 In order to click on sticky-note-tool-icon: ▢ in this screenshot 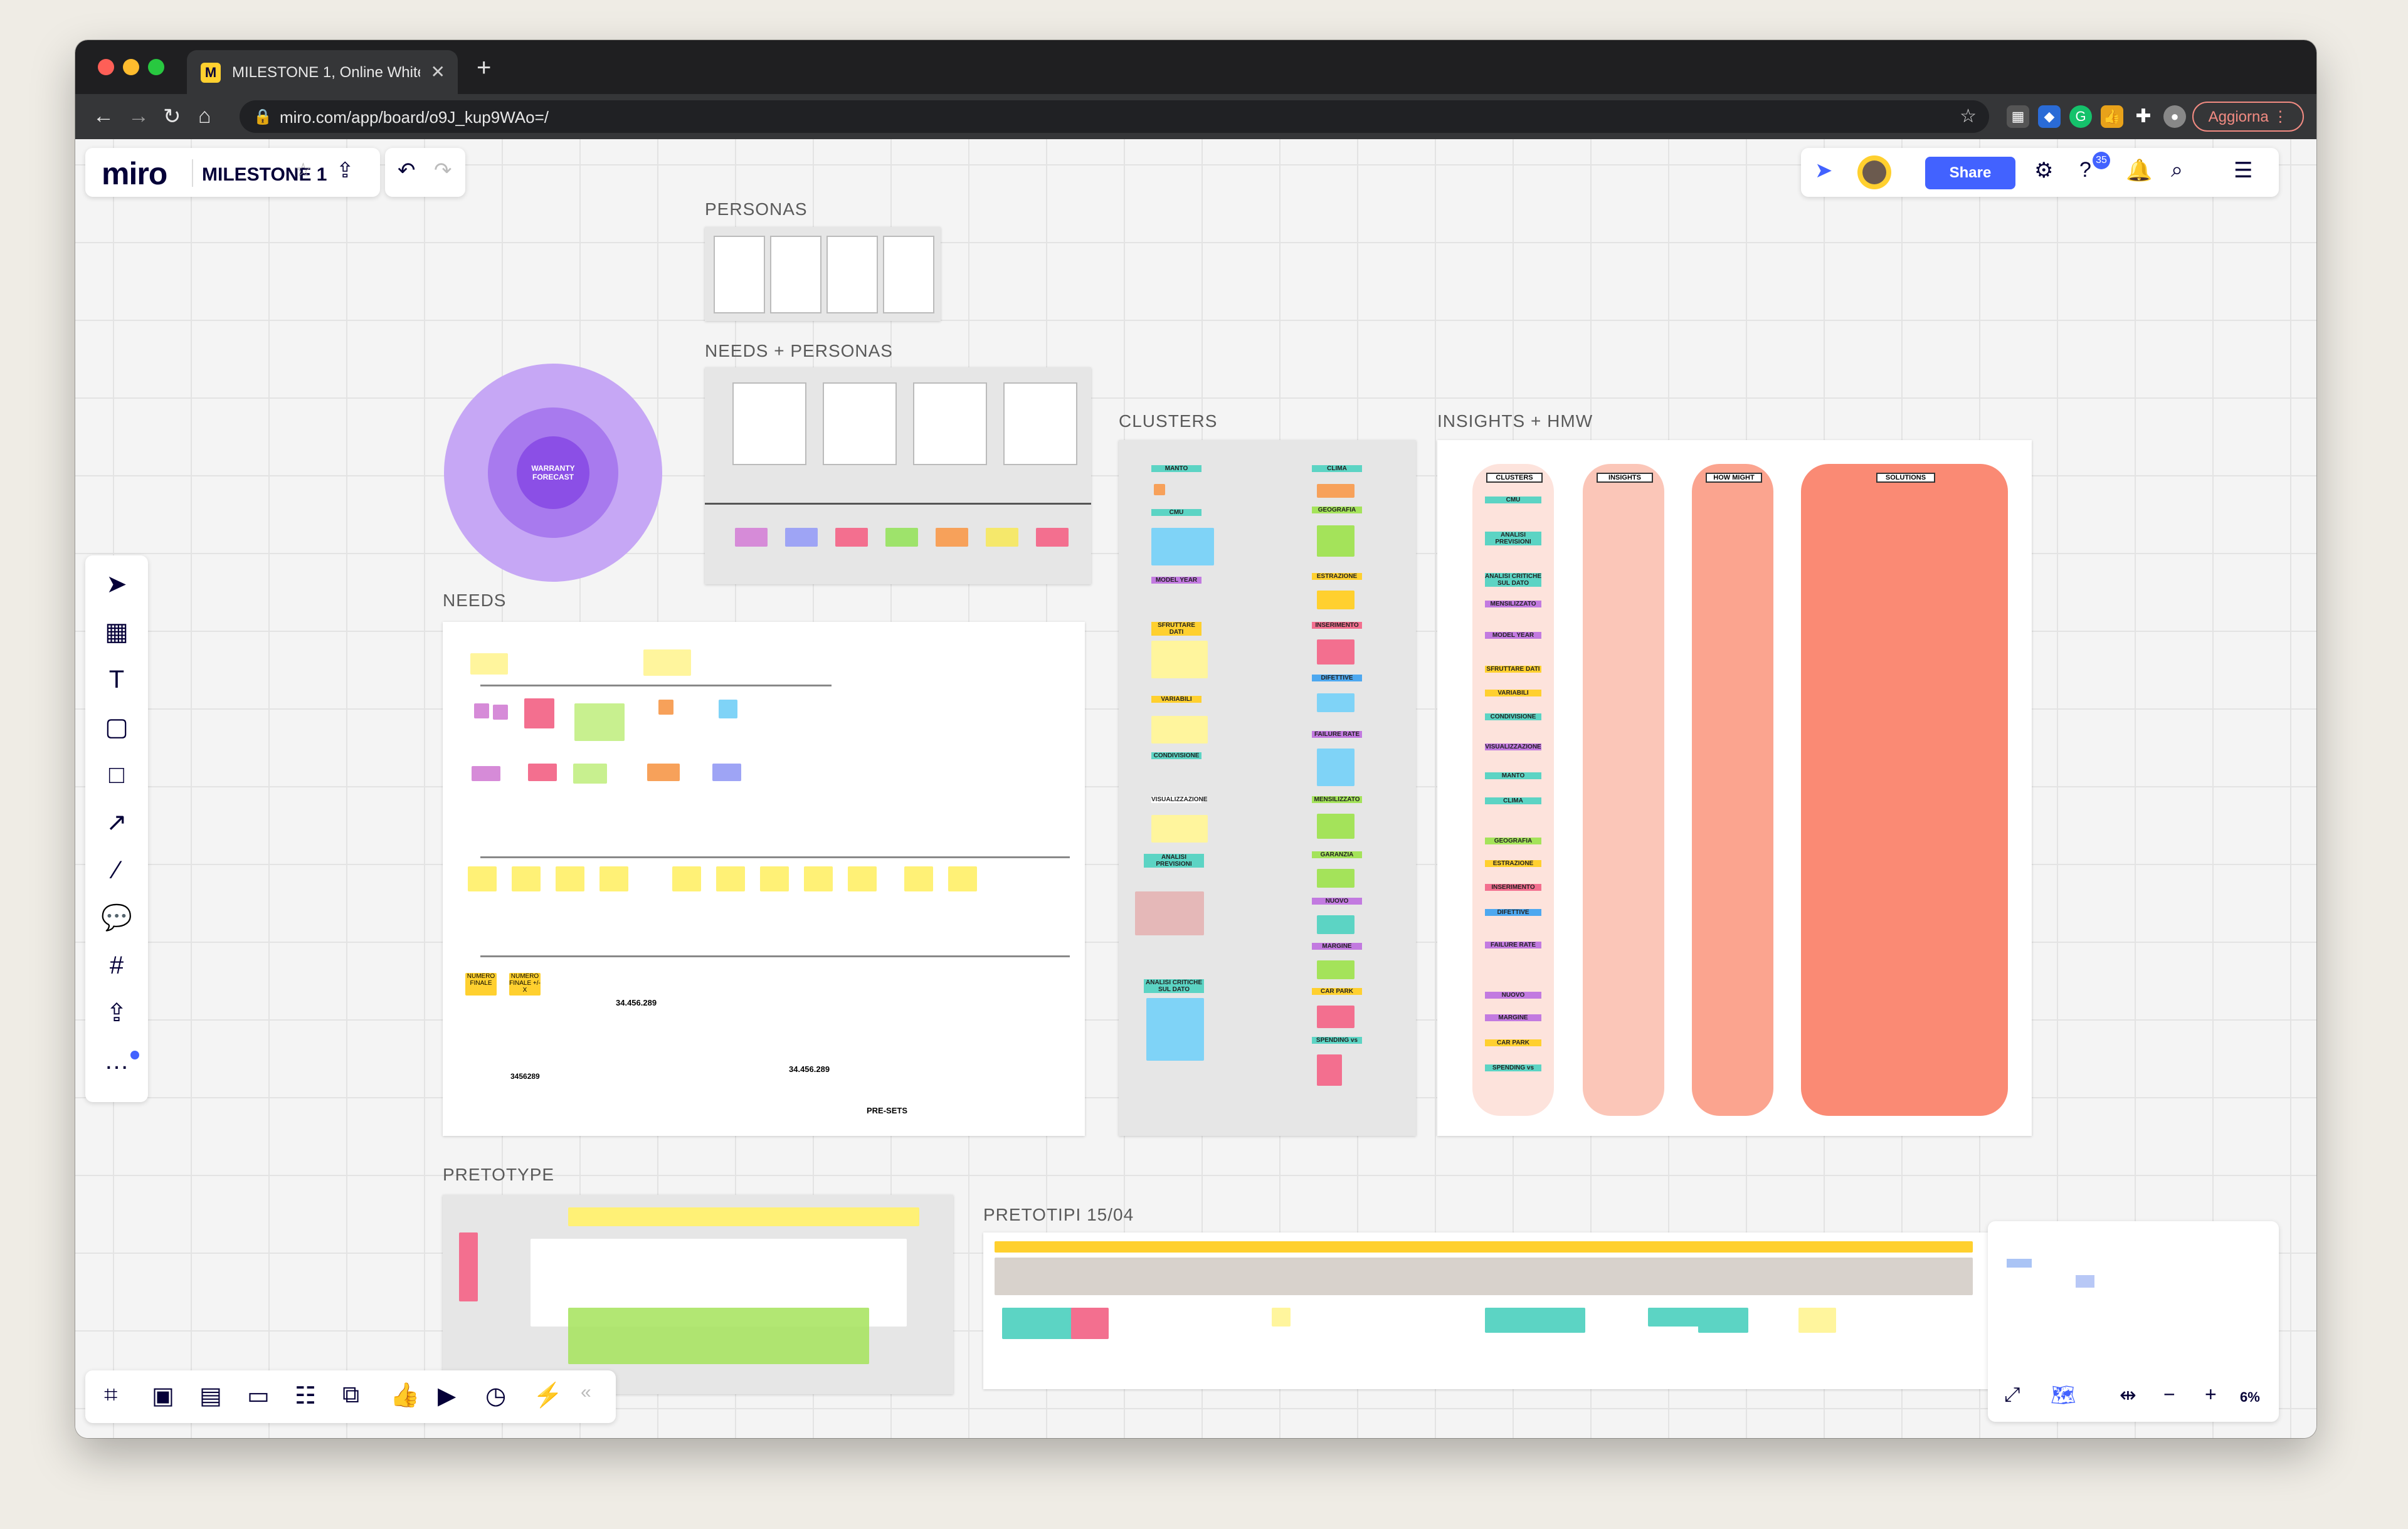, I will do `click(116, 727)`.